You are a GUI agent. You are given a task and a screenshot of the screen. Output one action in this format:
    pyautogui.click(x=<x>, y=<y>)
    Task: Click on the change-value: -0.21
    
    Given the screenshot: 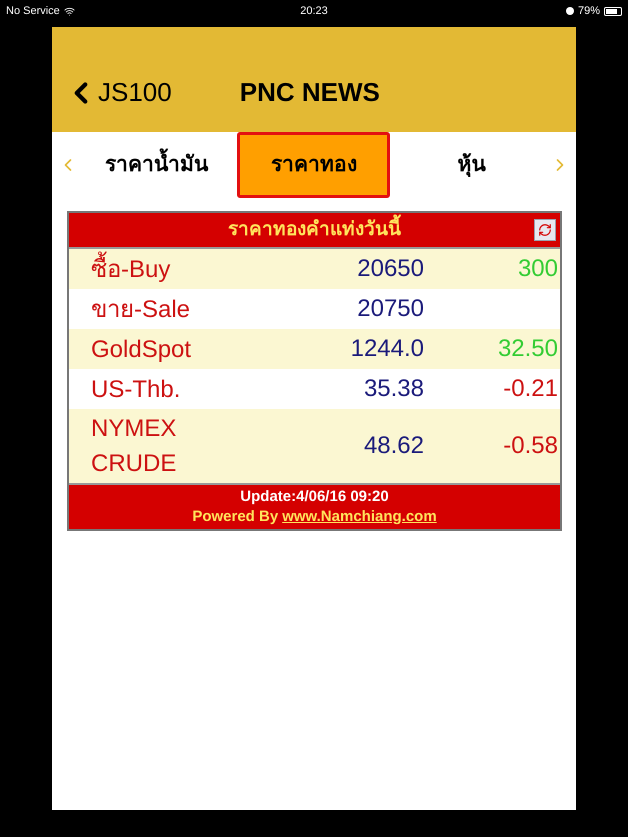 What is the action you would take?
    pyautogui.click(x=530, y=389)
    